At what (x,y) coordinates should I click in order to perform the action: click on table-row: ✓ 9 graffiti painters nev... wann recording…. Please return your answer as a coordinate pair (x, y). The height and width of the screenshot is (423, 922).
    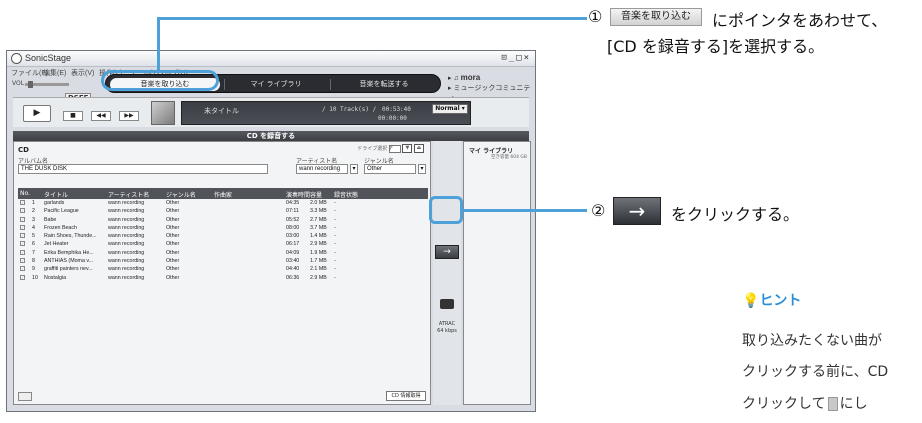
    Looking at the image, I should click on (223, 269).